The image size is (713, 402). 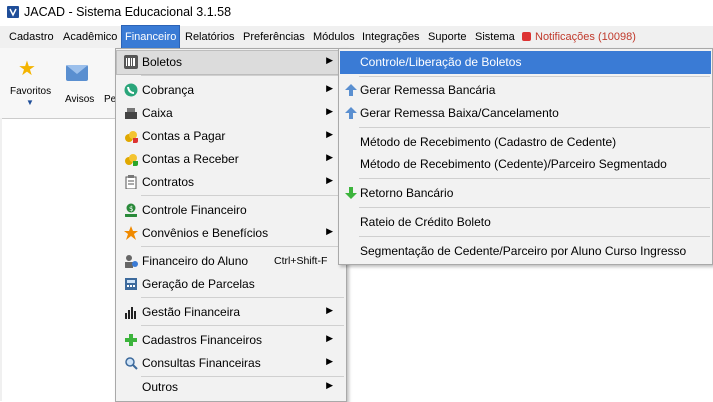 I want to click on cadastros-financeiros-label: Cadastros Financeiros, so click(x=202, y=340).